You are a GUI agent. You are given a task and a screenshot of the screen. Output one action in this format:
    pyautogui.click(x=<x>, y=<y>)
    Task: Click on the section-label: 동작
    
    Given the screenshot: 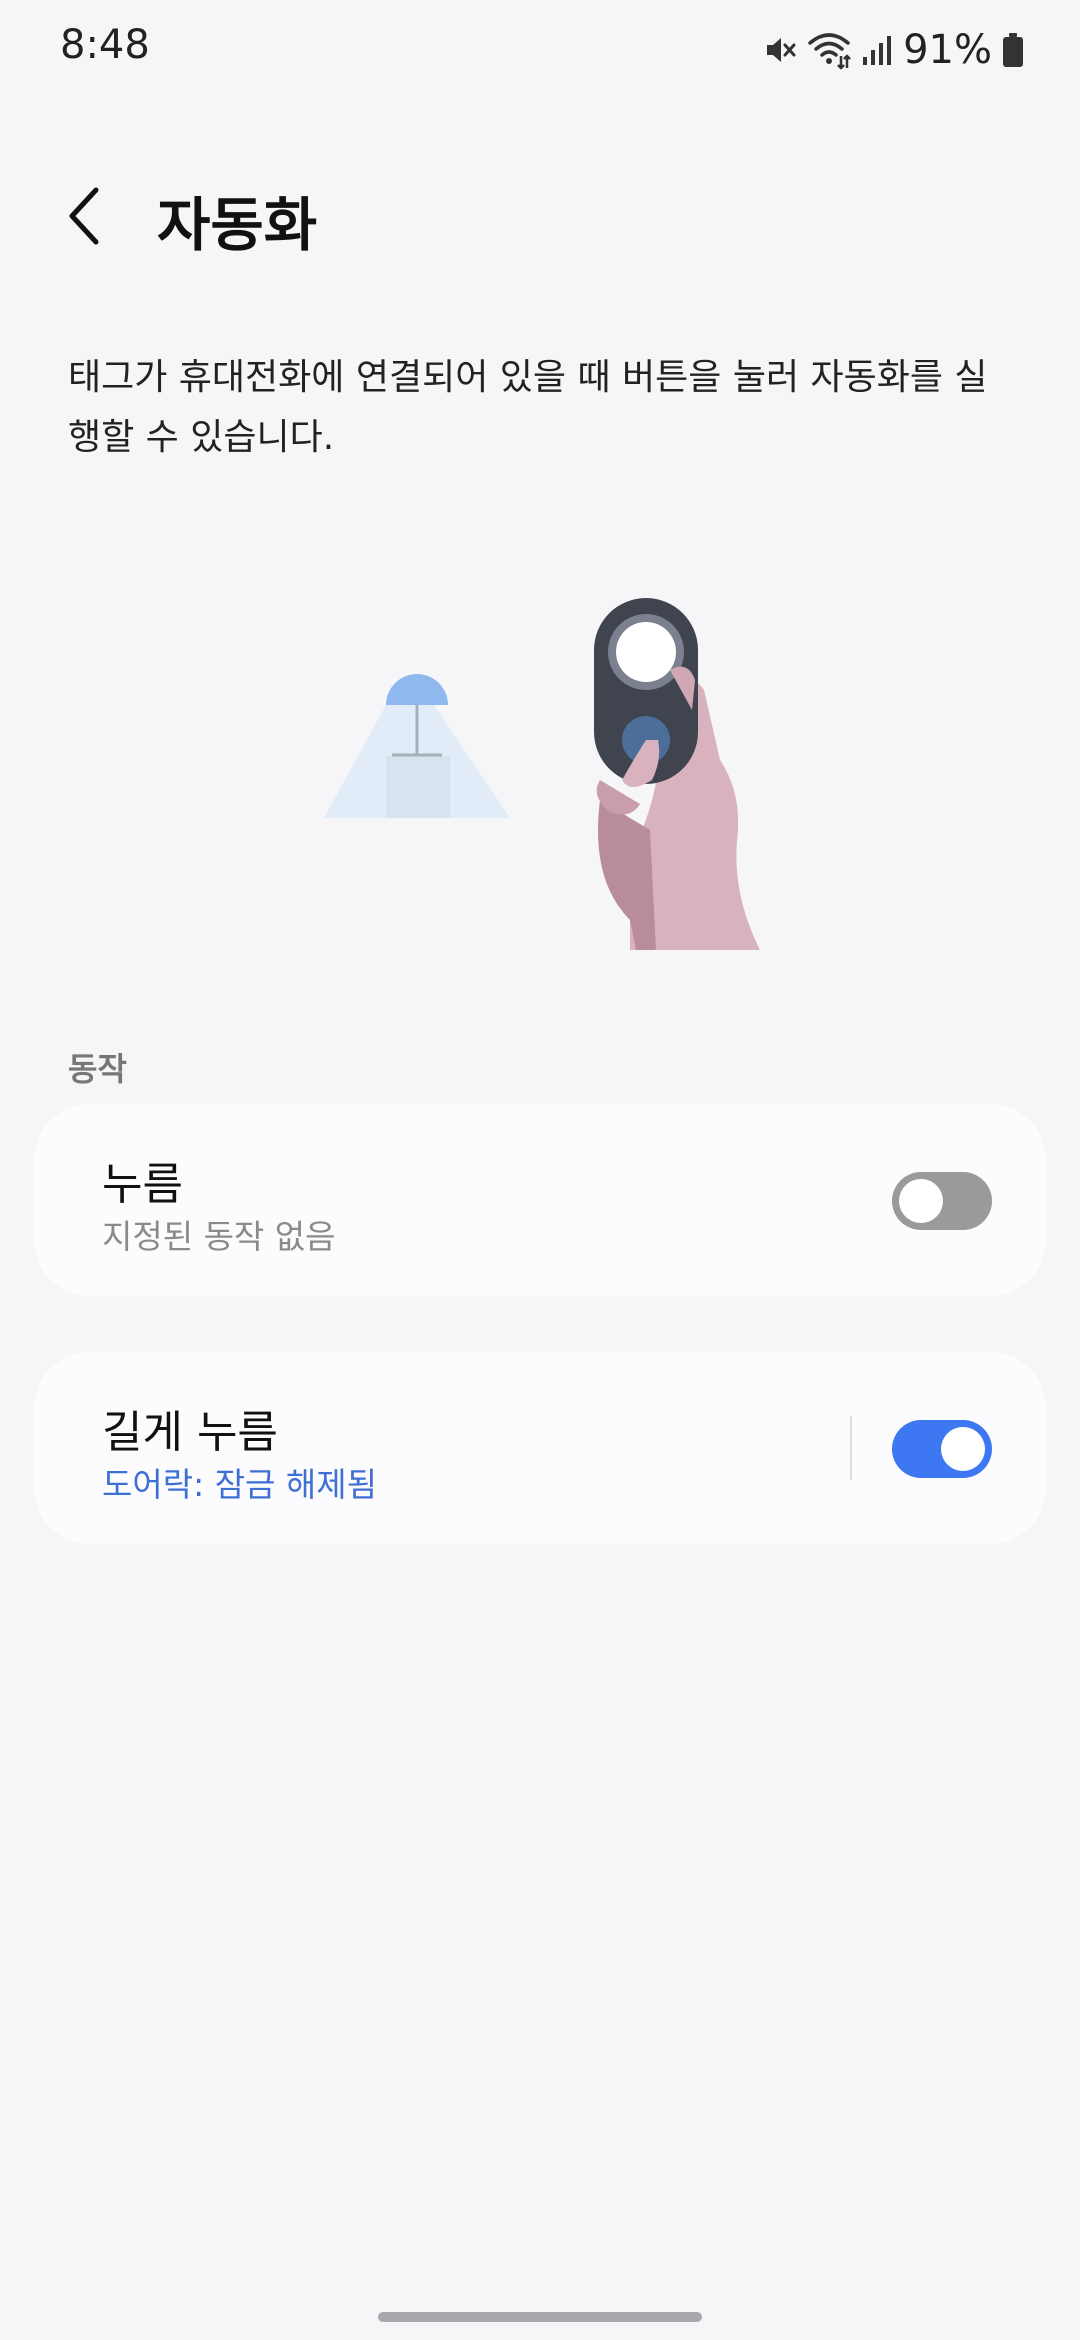 What is the action you would take?
    pyautogui.click(x=97, y=1069)
    